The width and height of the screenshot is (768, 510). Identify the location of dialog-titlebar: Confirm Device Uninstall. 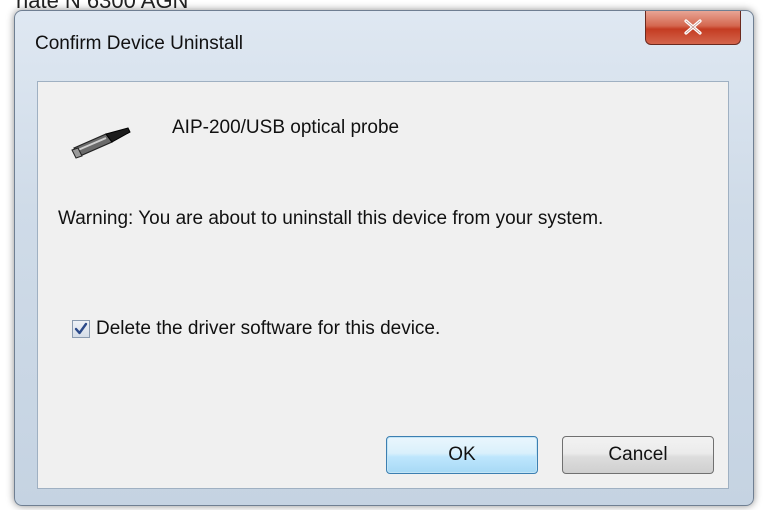
(384, 41).